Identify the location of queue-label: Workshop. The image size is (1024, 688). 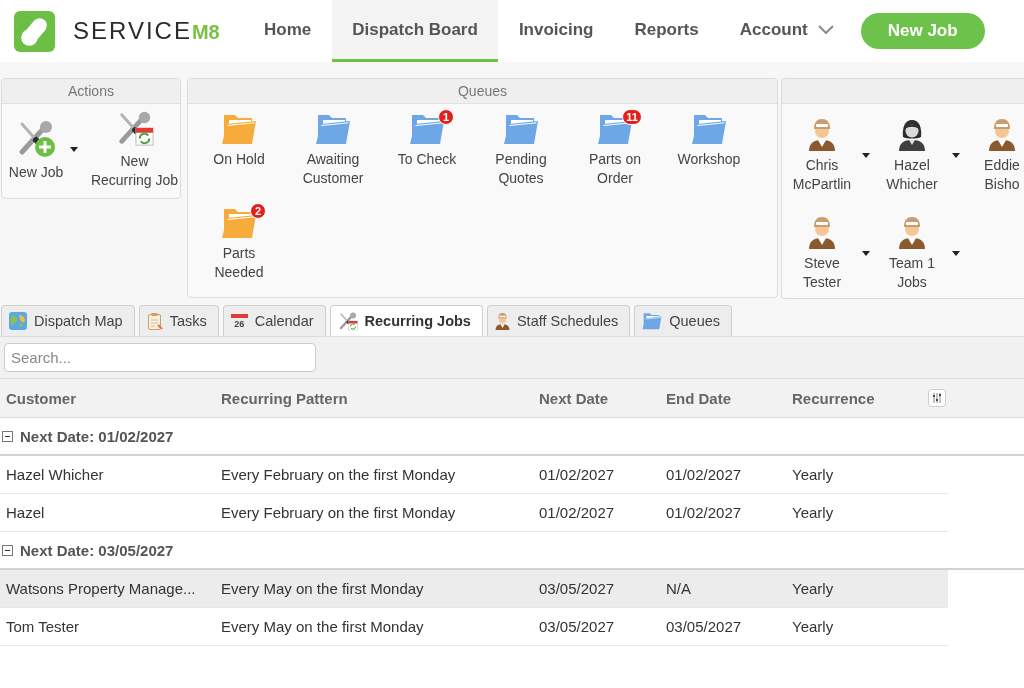
(709, 159).